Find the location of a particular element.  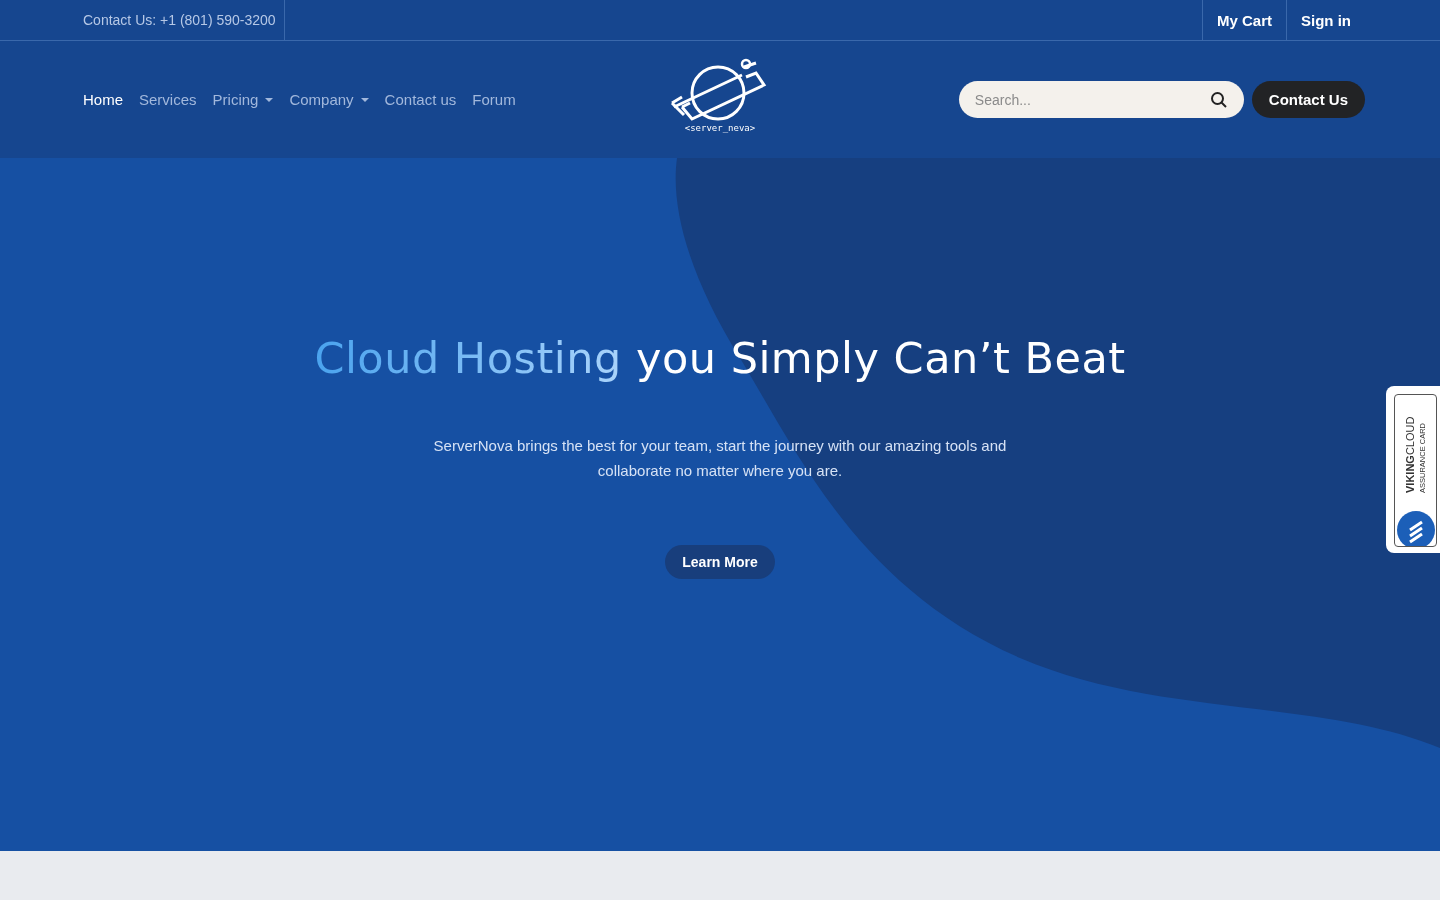

learn-more-button: Learn More is located at coordinates (720, 562).